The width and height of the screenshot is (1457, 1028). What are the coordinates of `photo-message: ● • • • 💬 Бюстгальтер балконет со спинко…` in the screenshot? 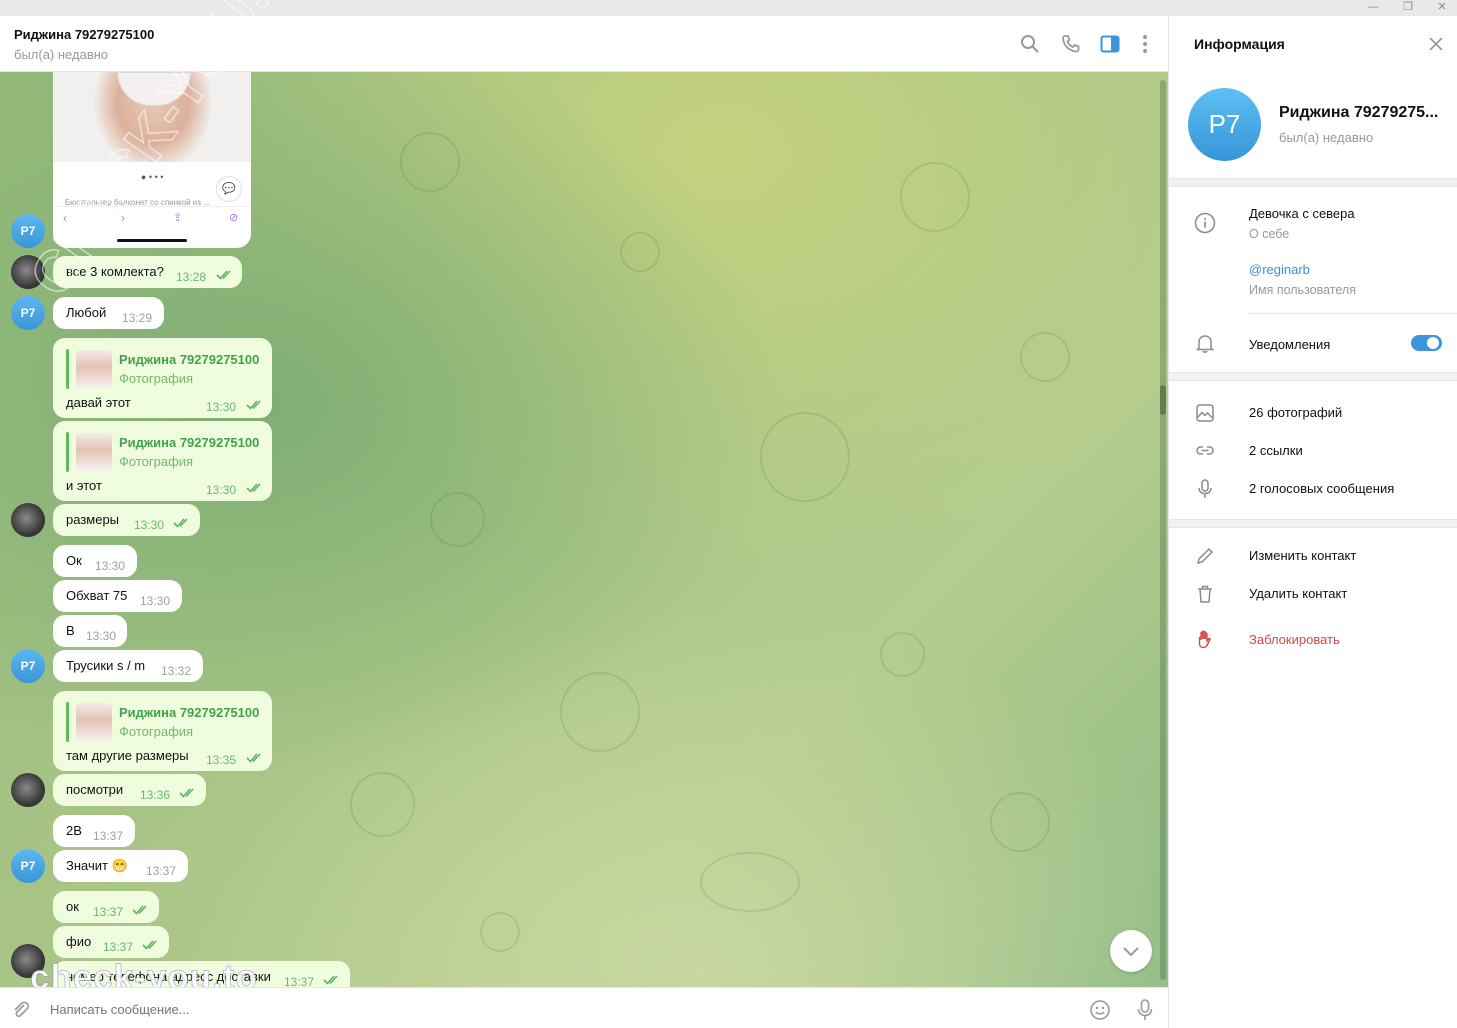 It's located at (152, 160).